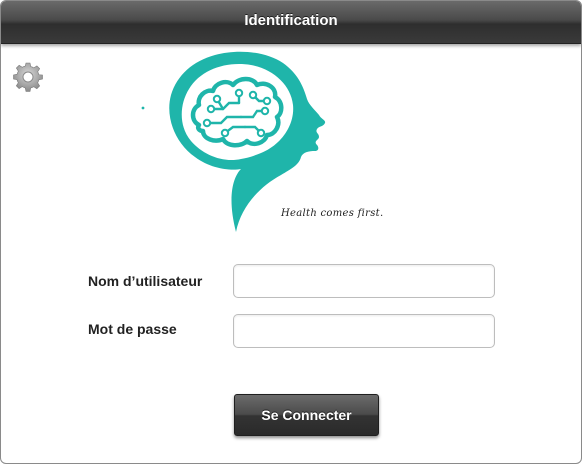 The image size is (582, 464). Describe the element at coordinates (306, 415) in the screenshot. I see `login-button: Se Connecter` at that location.